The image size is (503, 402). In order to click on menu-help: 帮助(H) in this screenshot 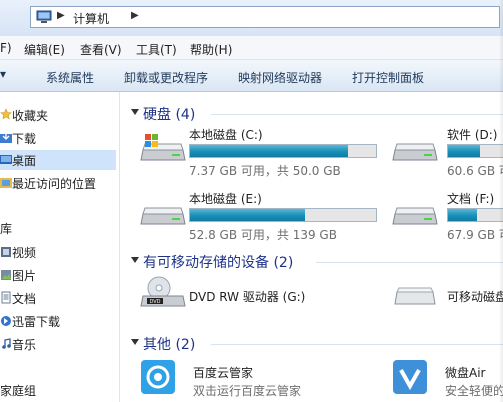, I will do `click(211, 49)`.